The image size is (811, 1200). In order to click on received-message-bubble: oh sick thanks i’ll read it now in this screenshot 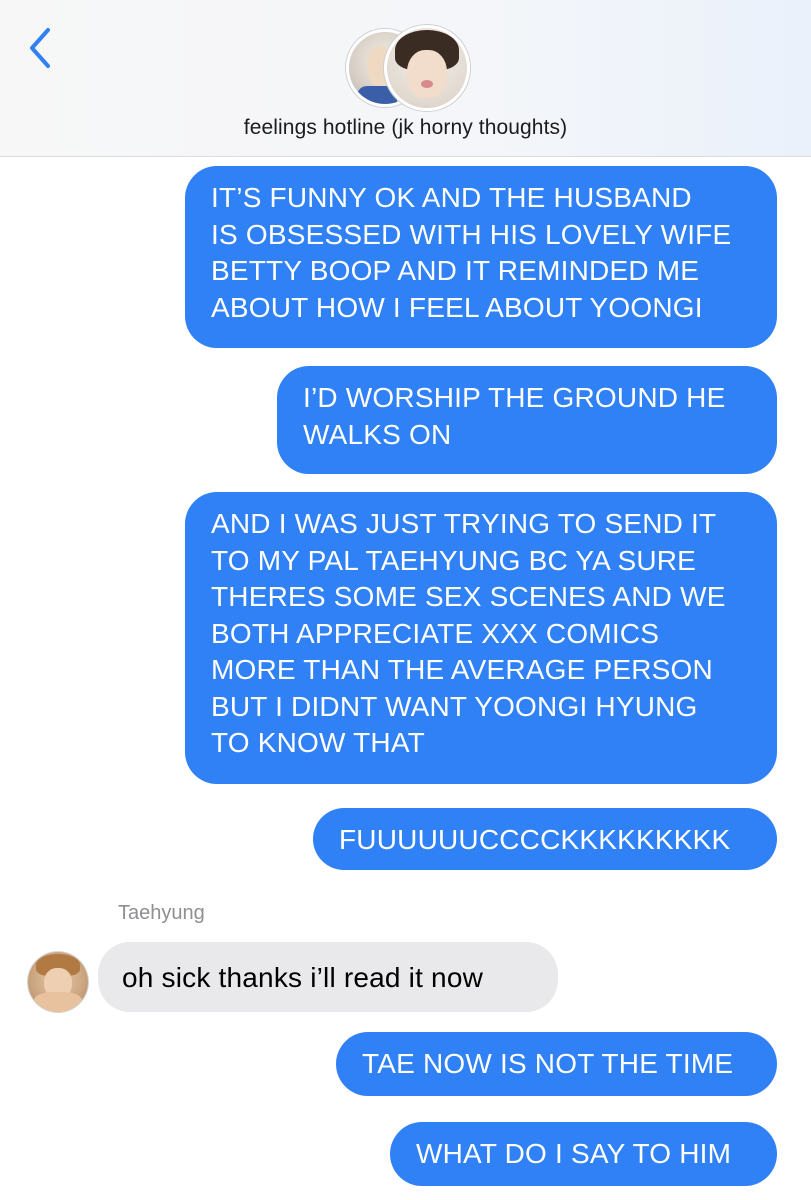, I will do `click(328, 977)`.